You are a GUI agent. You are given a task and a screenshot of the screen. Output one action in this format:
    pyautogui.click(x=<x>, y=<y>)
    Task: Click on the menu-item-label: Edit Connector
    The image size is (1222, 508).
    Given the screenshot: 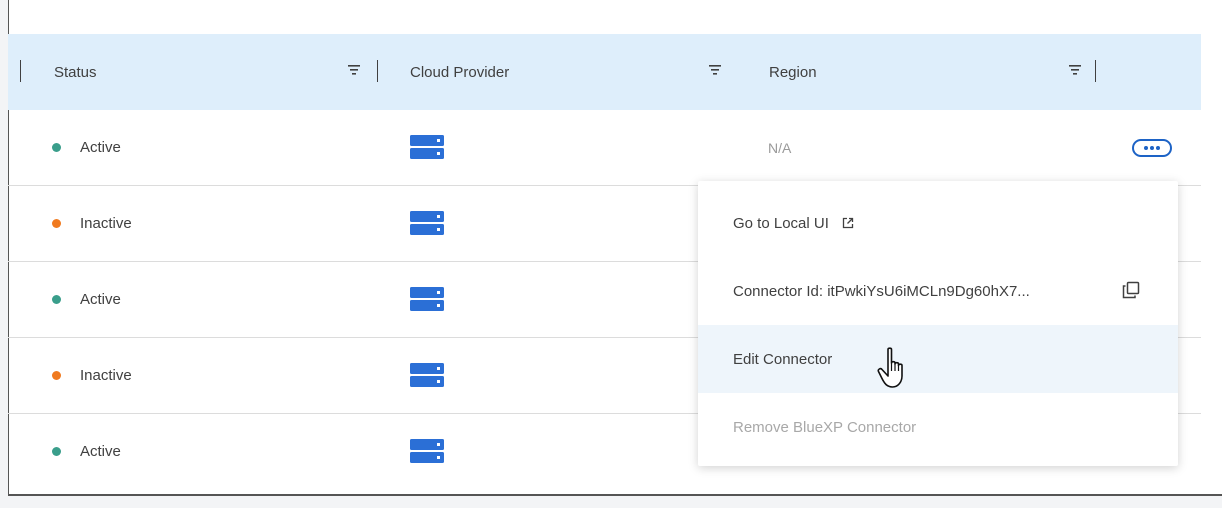 What is the action you would take?
    pyautogui.click(x=783, y=359)
    